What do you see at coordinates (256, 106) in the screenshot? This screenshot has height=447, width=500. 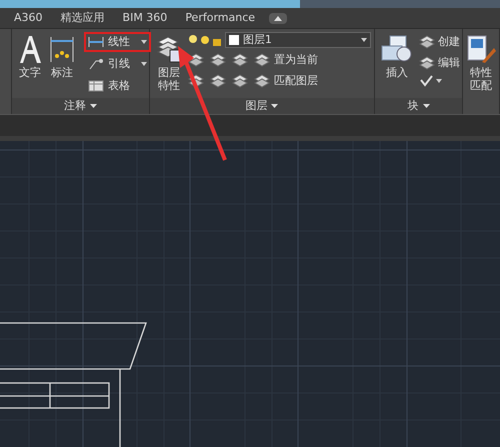 I see `panel-title: 图层` at bounding box center [256, 106].